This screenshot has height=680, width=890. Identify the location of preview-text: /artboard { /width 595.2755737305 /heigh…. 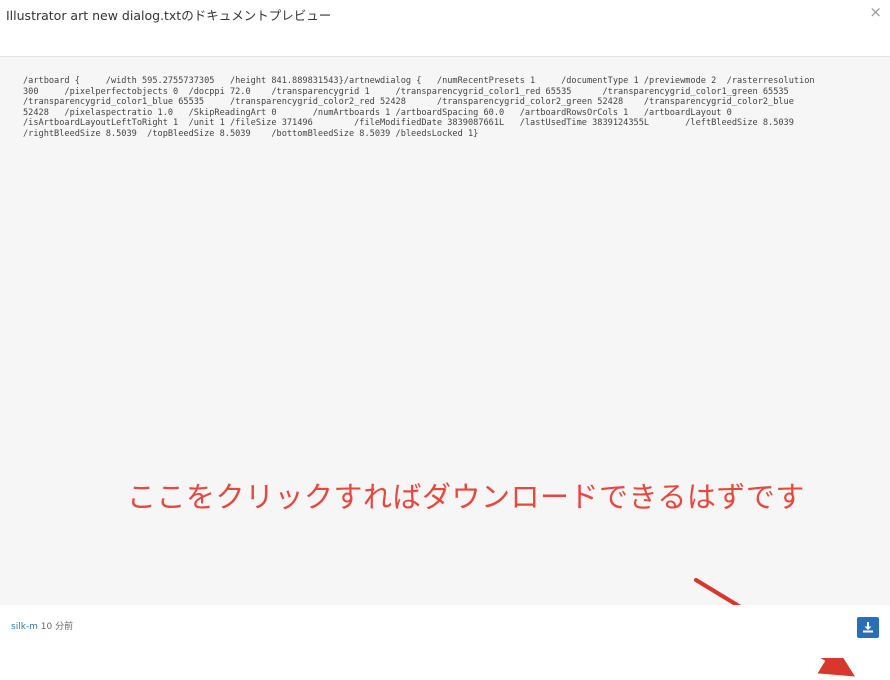
(419, 107).